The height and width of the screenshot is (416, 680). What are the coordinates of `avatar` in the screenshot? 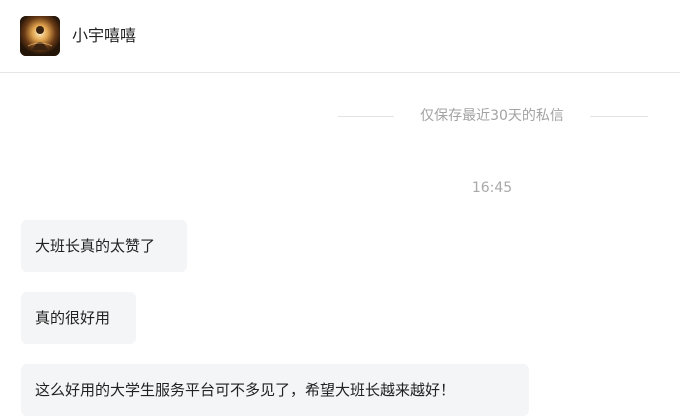 It's located at (40, 36).